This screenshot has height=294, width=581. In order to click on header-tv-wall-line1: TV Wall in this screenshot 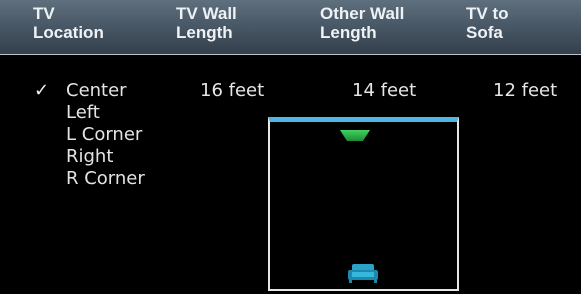, I will do `click(206, 13)`.